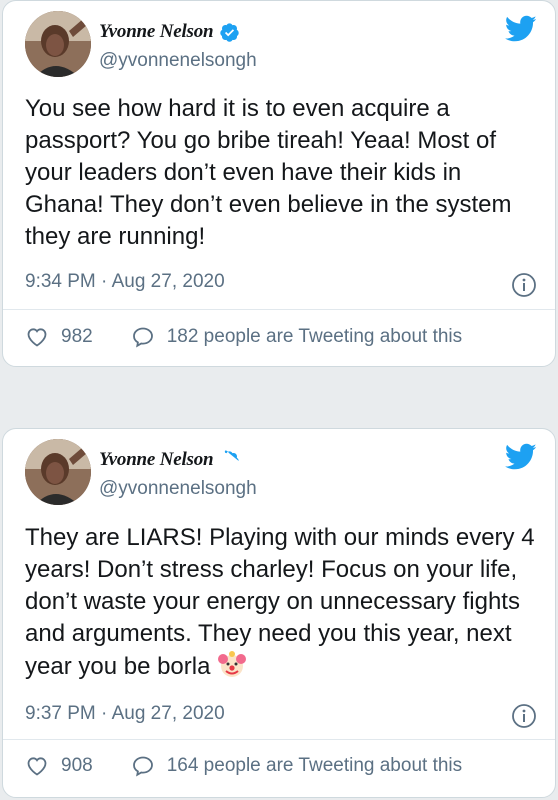 This screenshot has height=800, width=558. What do you see at coordinates (59, 766) in the screenshot?
I see `like-button: 908` at bounding box center [59, 766].